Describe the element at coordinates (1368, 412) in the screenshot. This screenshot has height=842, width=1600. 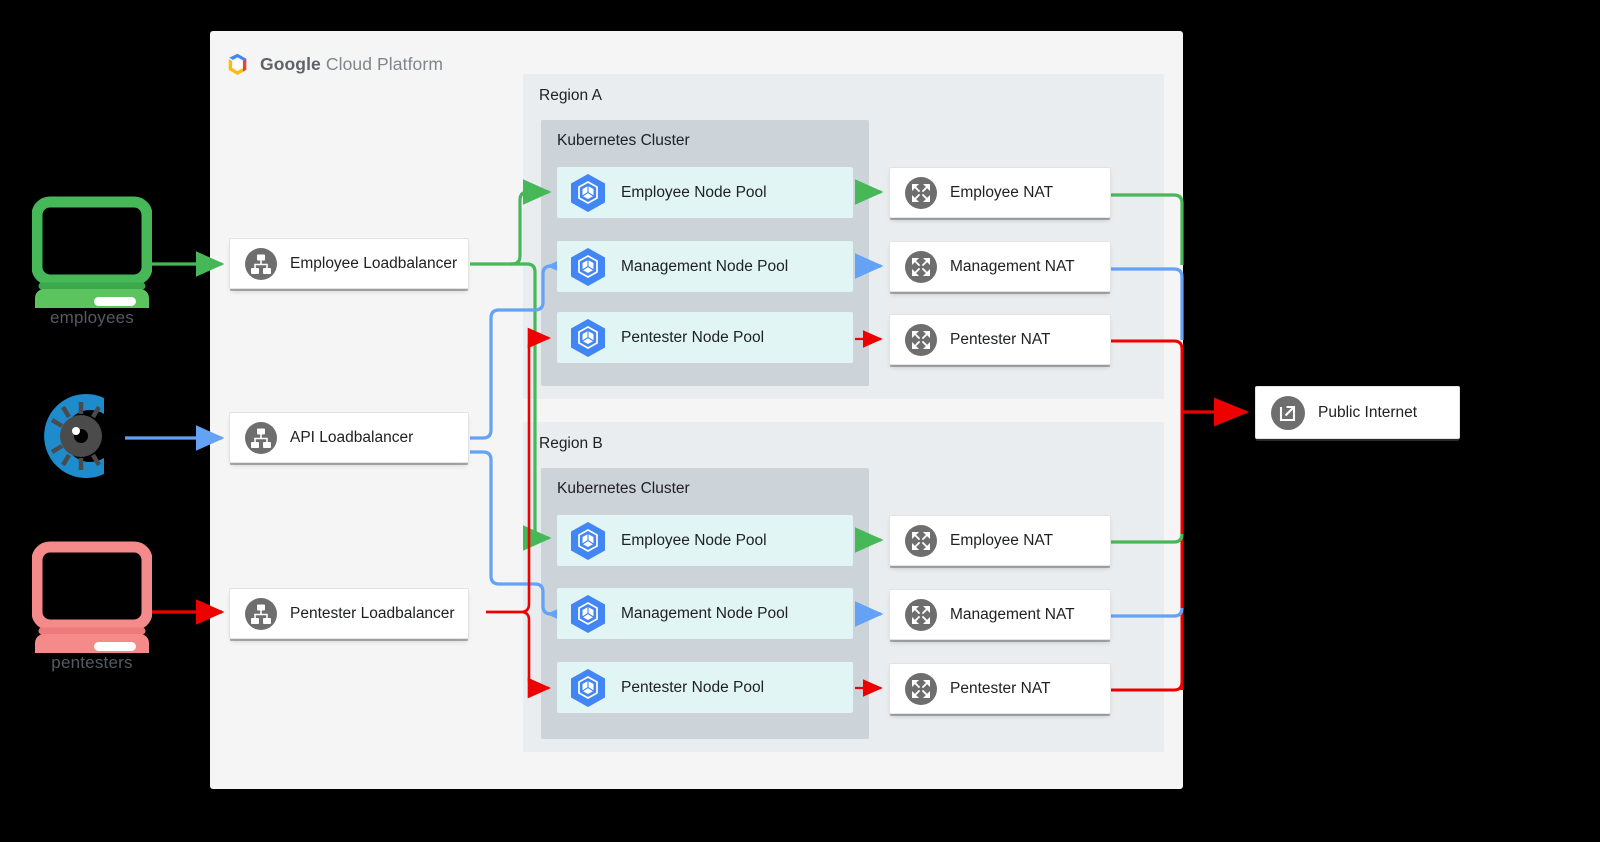
I see `public-internet-label: Public Internet` at that location.